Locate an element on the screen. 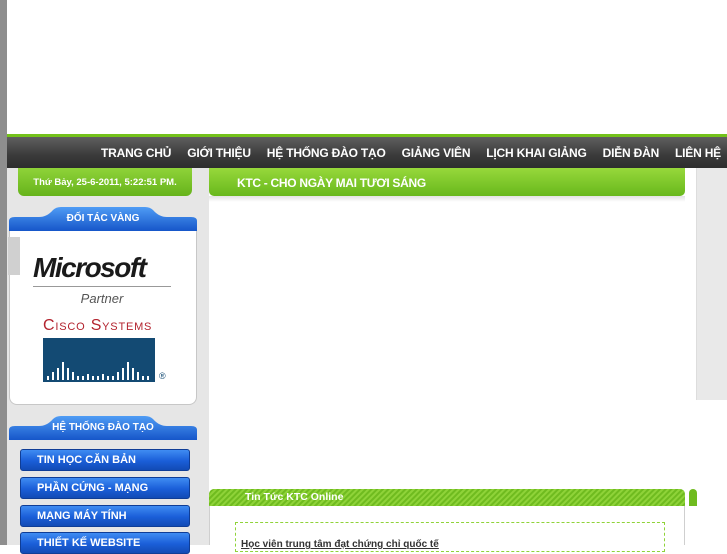 The height and width of the screenshot is (554, 727). microsoft-partner-label: Partner is located at coordinates (102, 298).